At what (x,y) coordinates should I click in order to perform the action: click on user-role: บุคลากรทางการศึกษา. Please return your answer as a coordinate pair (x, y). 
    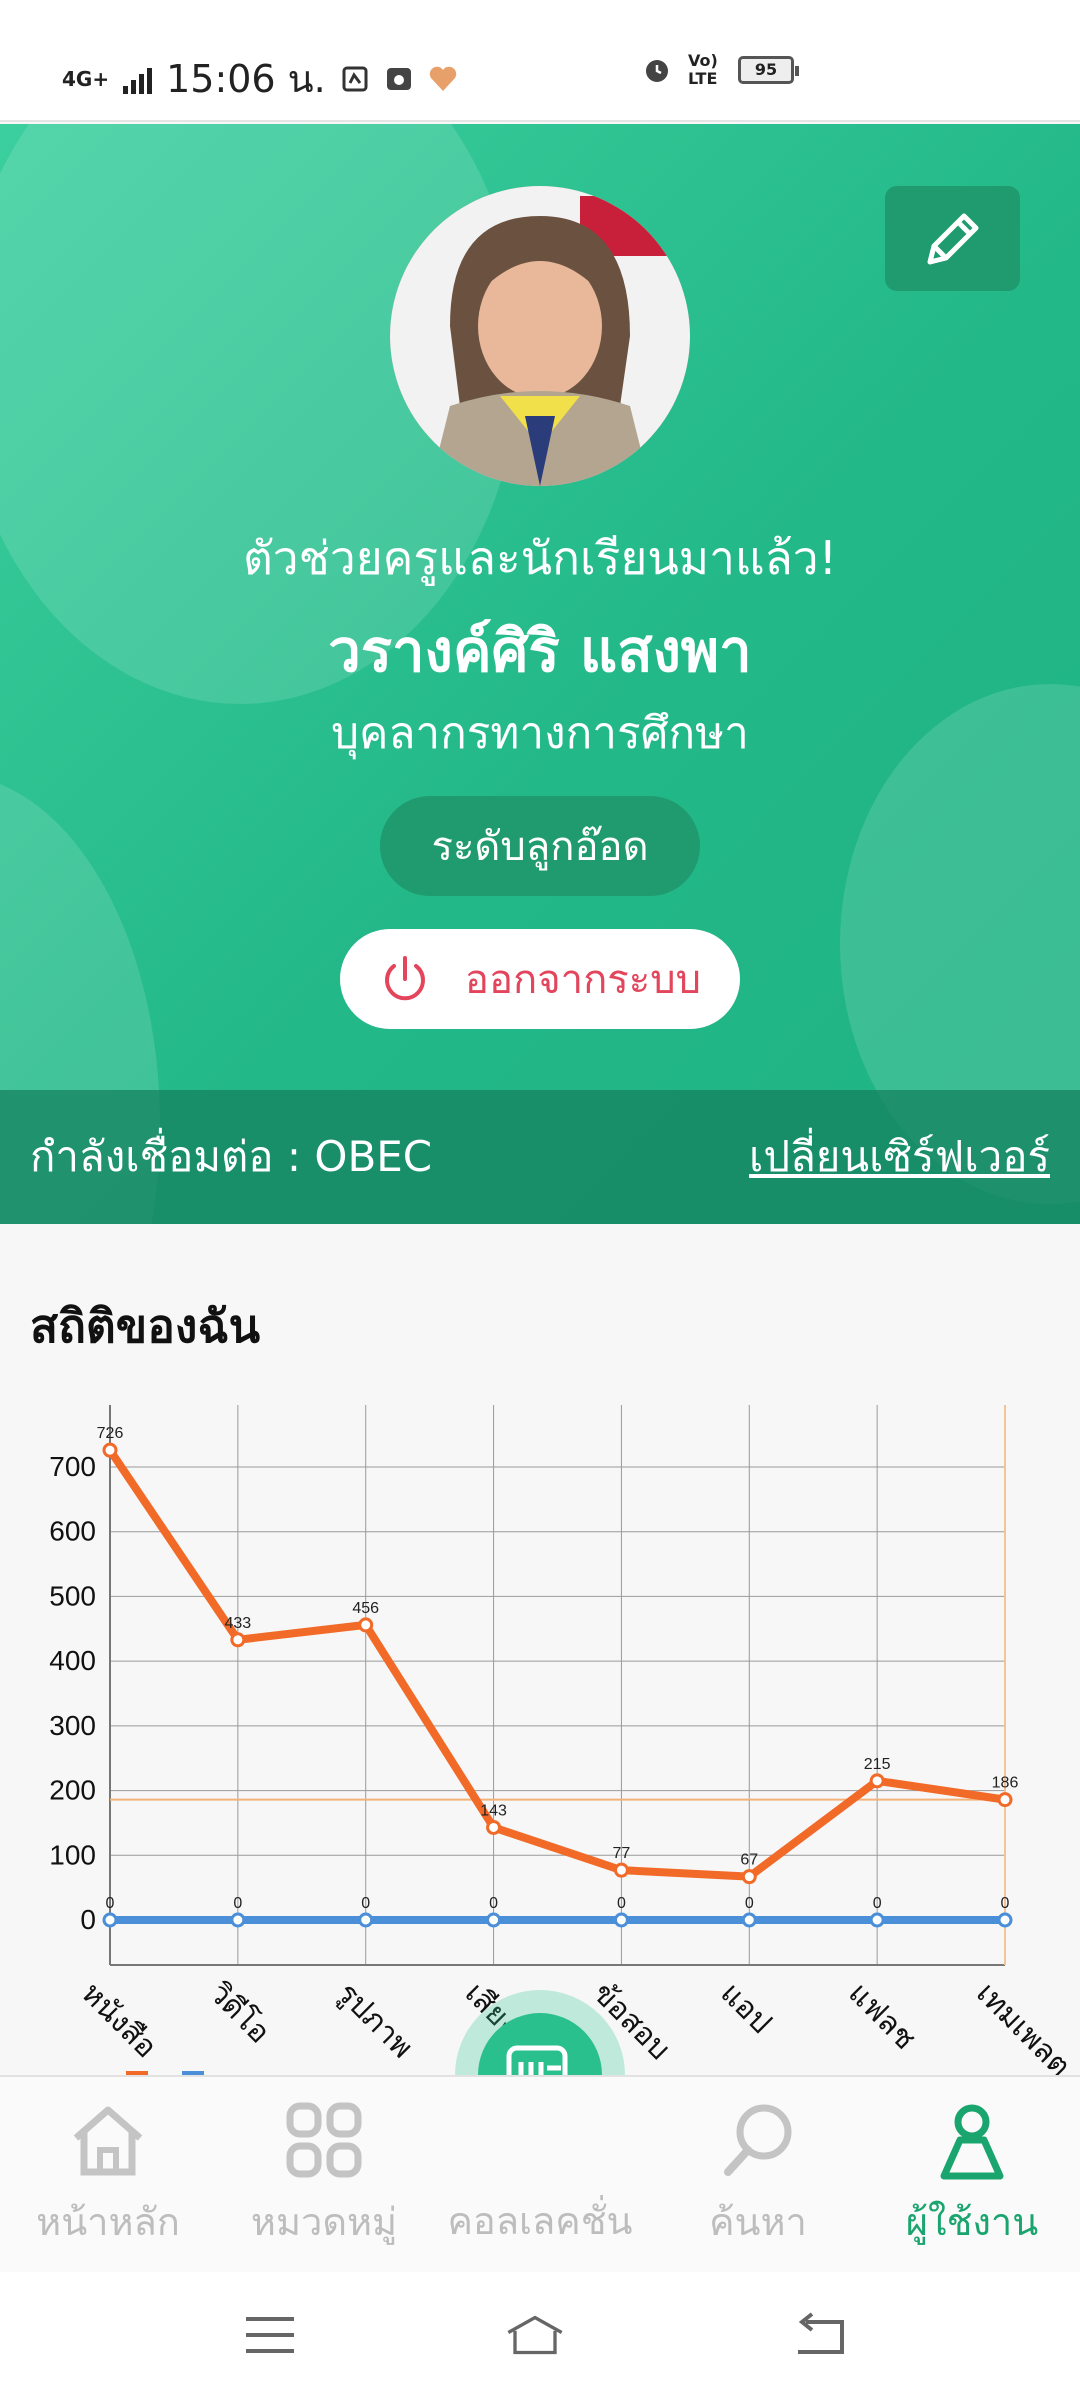
    Looking at the image, I should click on (540, 733).